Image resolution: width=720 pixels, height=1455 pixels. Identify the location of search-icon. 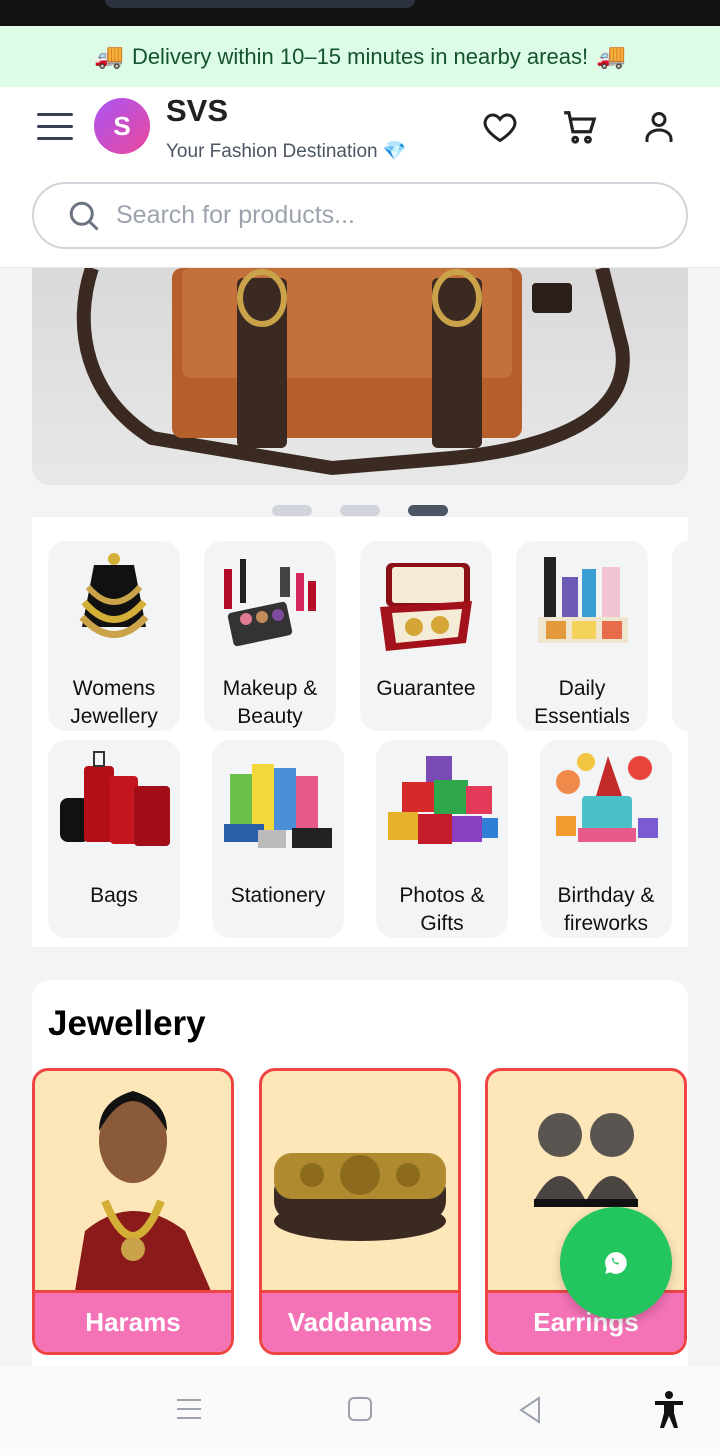
(84, 216).